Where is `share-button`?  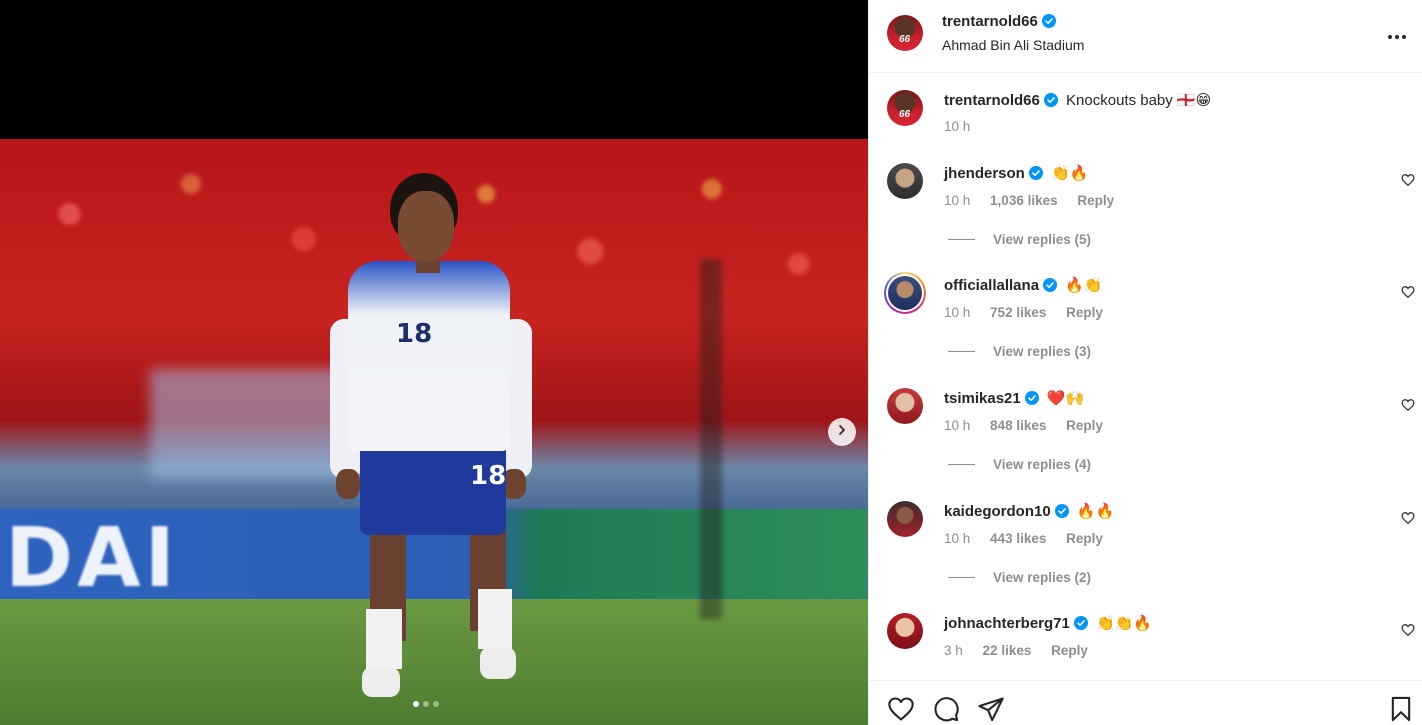 share-button is located at coordinates (991, 709).